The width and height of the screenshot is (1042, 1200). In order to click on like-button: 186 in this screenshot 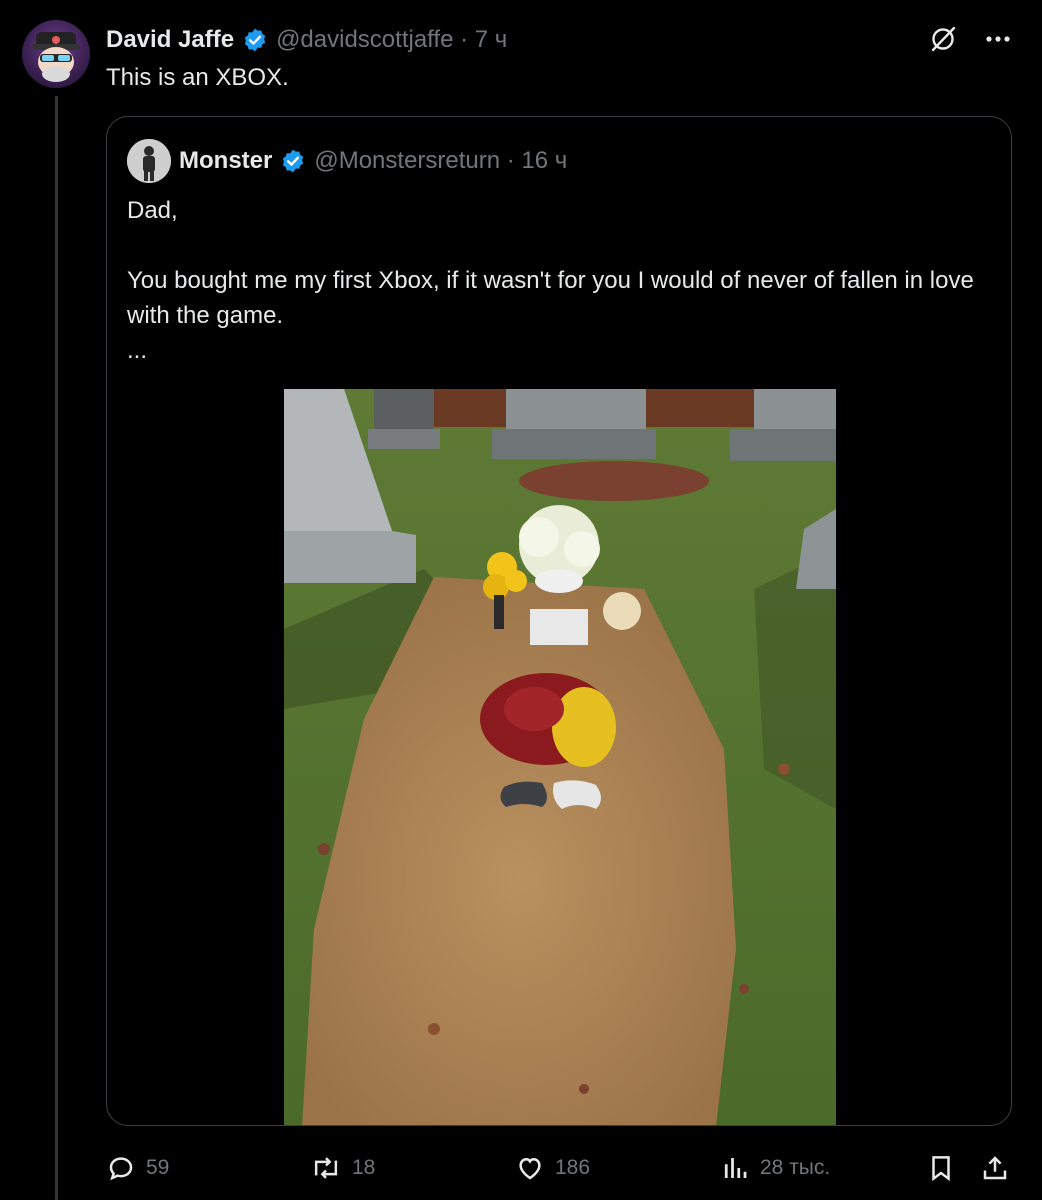, I will do `click(552, 1168)`.